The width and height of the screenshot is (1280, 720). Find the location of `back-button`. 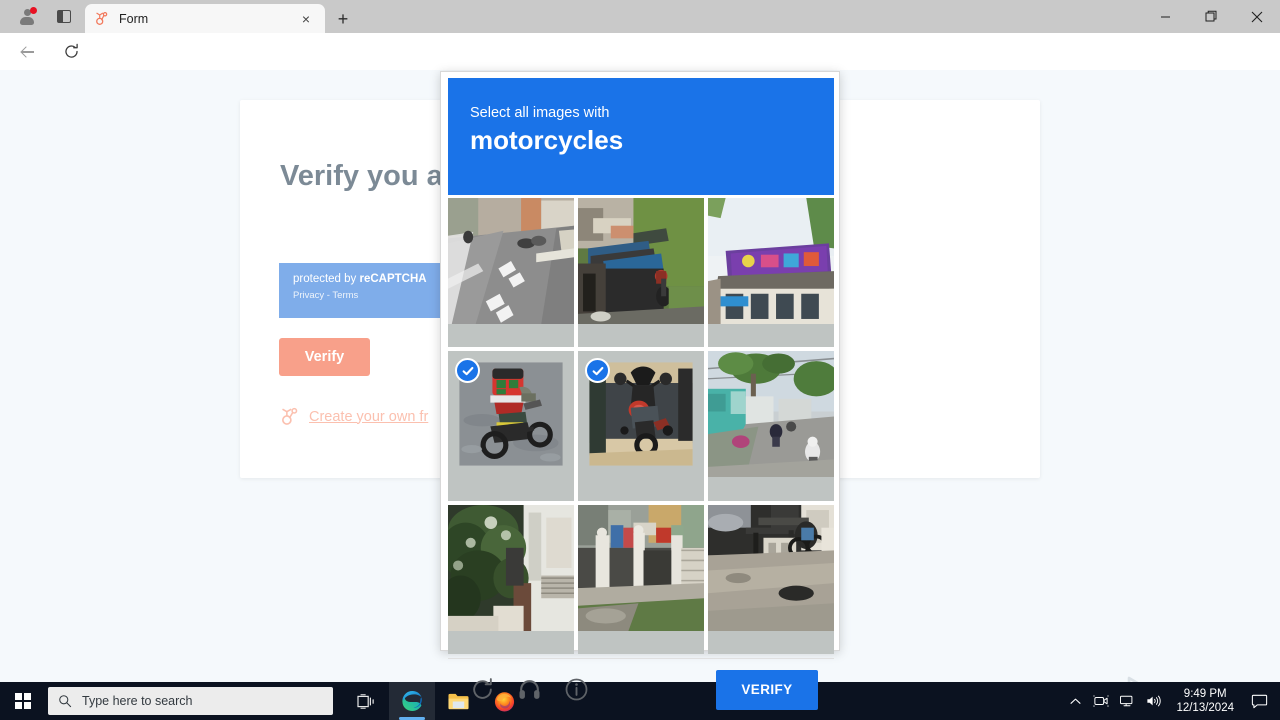

back-button is located at coordinates (27, 51).